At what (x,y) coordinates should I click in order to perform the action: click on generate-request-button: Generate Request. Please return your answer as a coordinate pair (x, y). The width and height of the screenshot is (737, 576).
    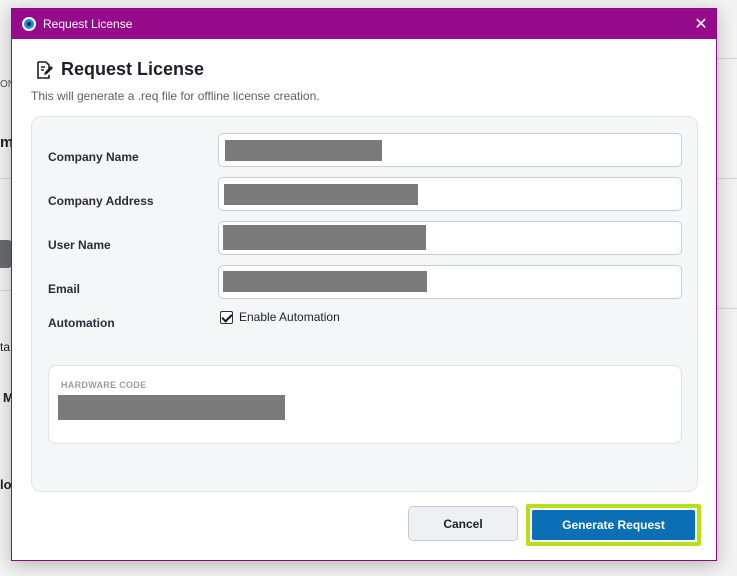
    Looking at the image, I should click on (613, 525).